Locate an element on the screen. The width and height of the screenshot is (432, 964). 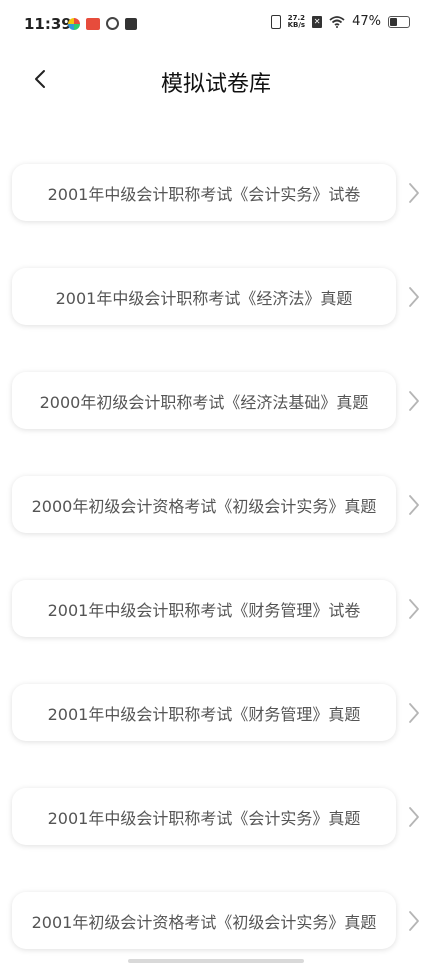
chevron-left-icon is located at coordinates (40, 81).